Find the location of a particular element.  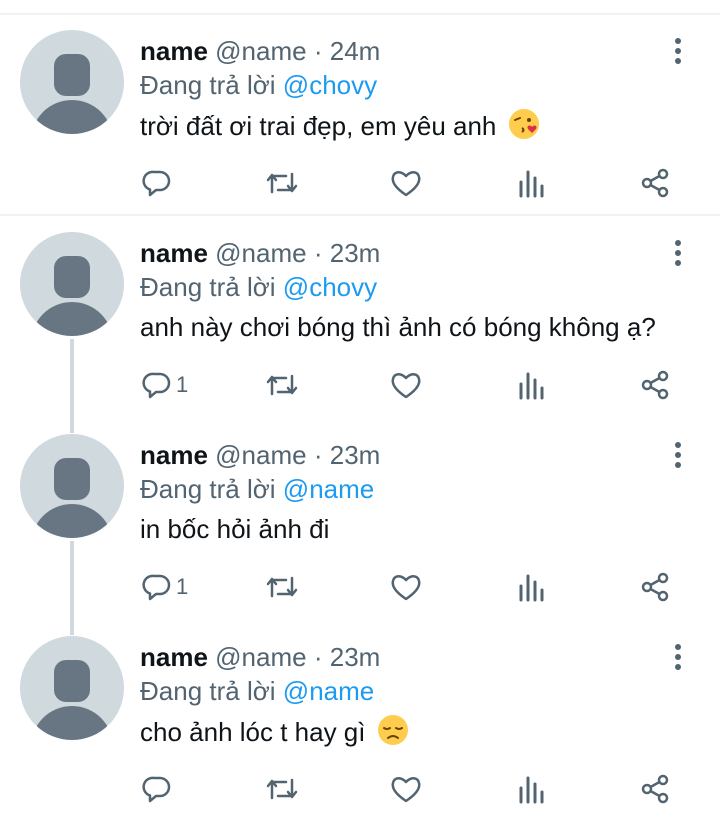

tweet-text: cho ảnh lóc t hay gì is located at coordinates (274, 734).